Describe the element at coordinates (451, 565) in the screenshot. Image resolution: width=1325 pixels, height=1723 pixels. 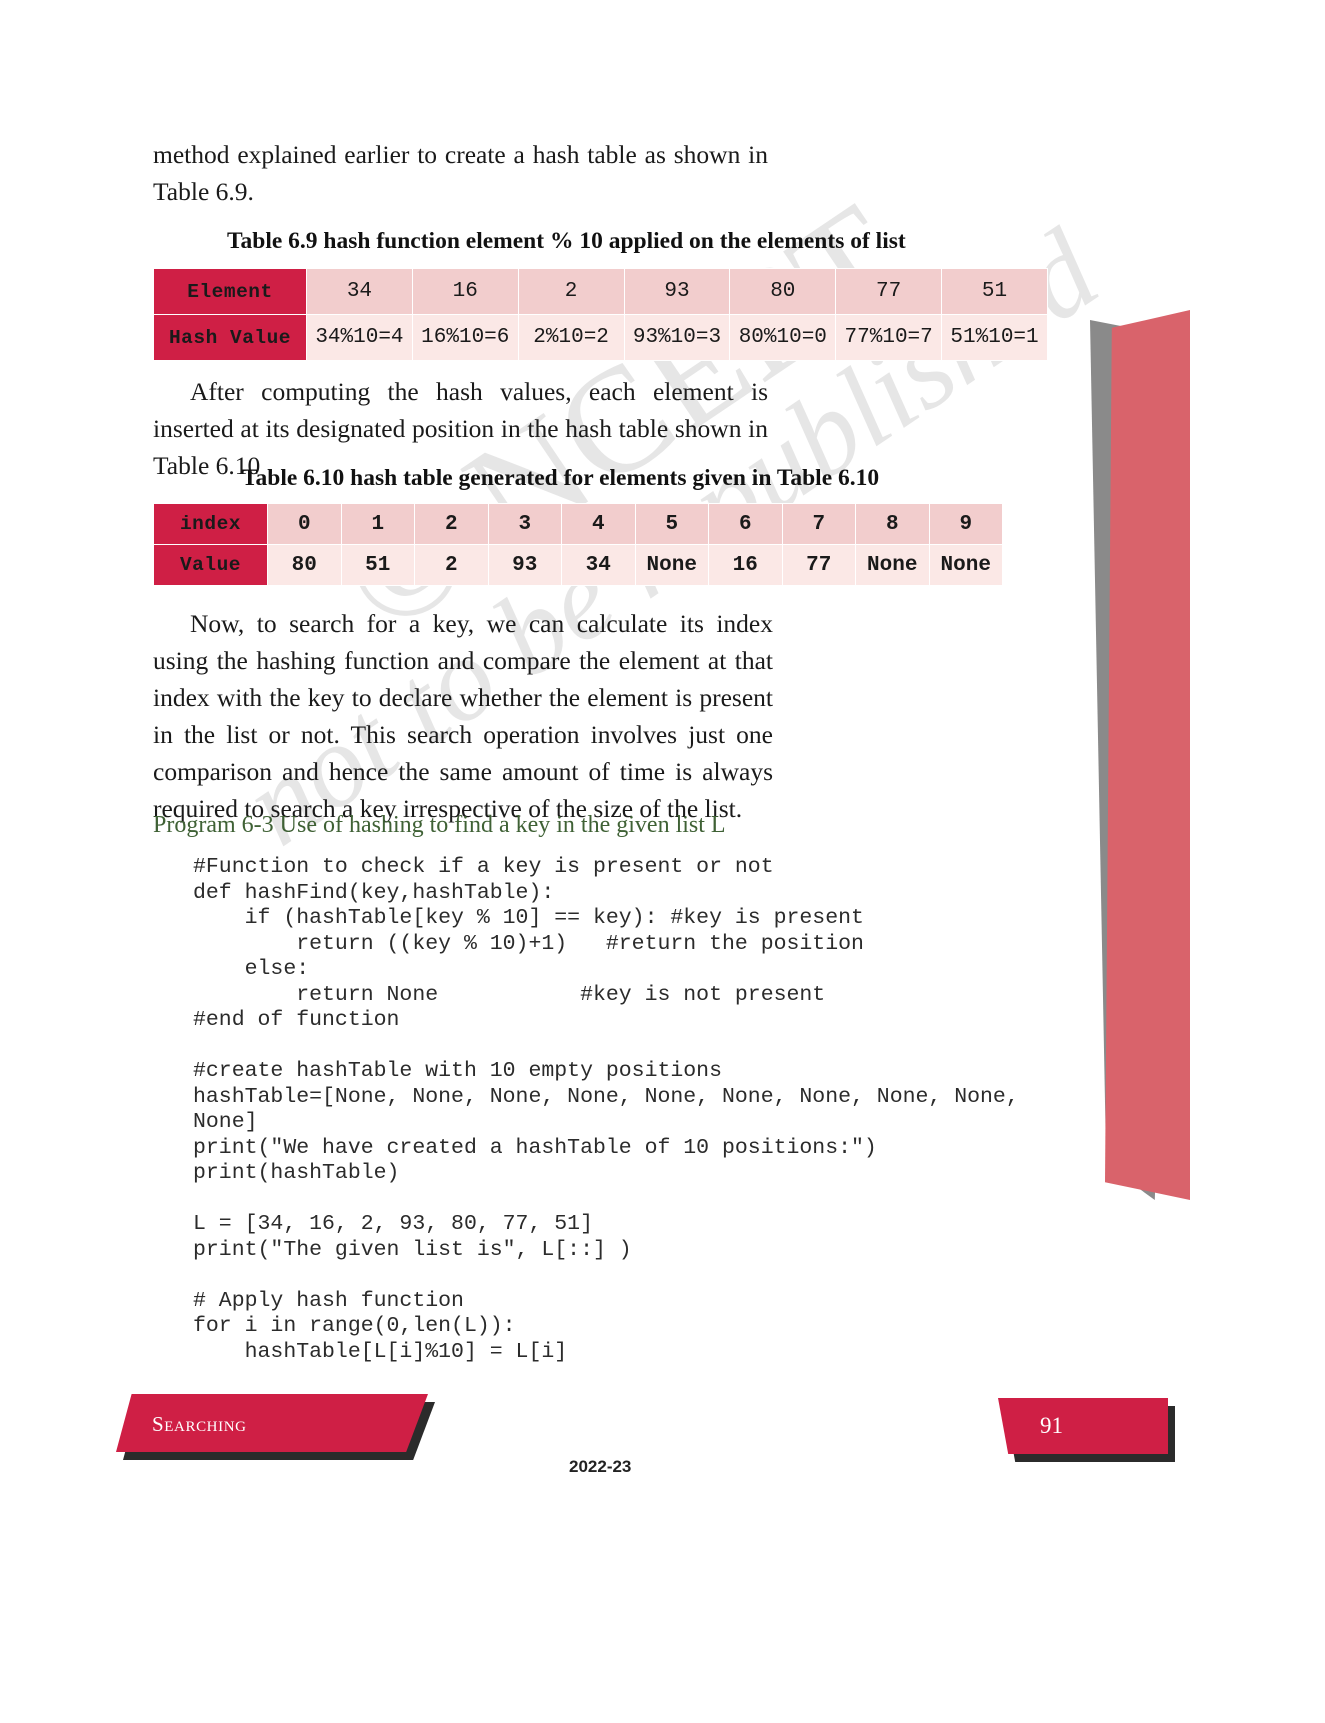
I see `table-610-value-cell: 2` at that location.